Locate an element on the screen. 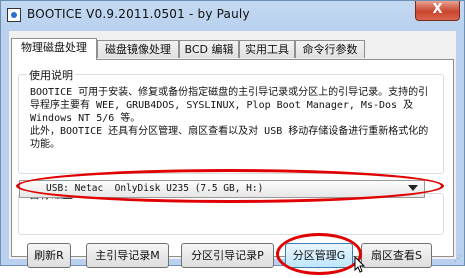 This screenshot has width=465, height=278. target-disk-select: USB: Netac OnlyDisk U235 (7.5 GB, H:) is located at coordinates (222, 189).